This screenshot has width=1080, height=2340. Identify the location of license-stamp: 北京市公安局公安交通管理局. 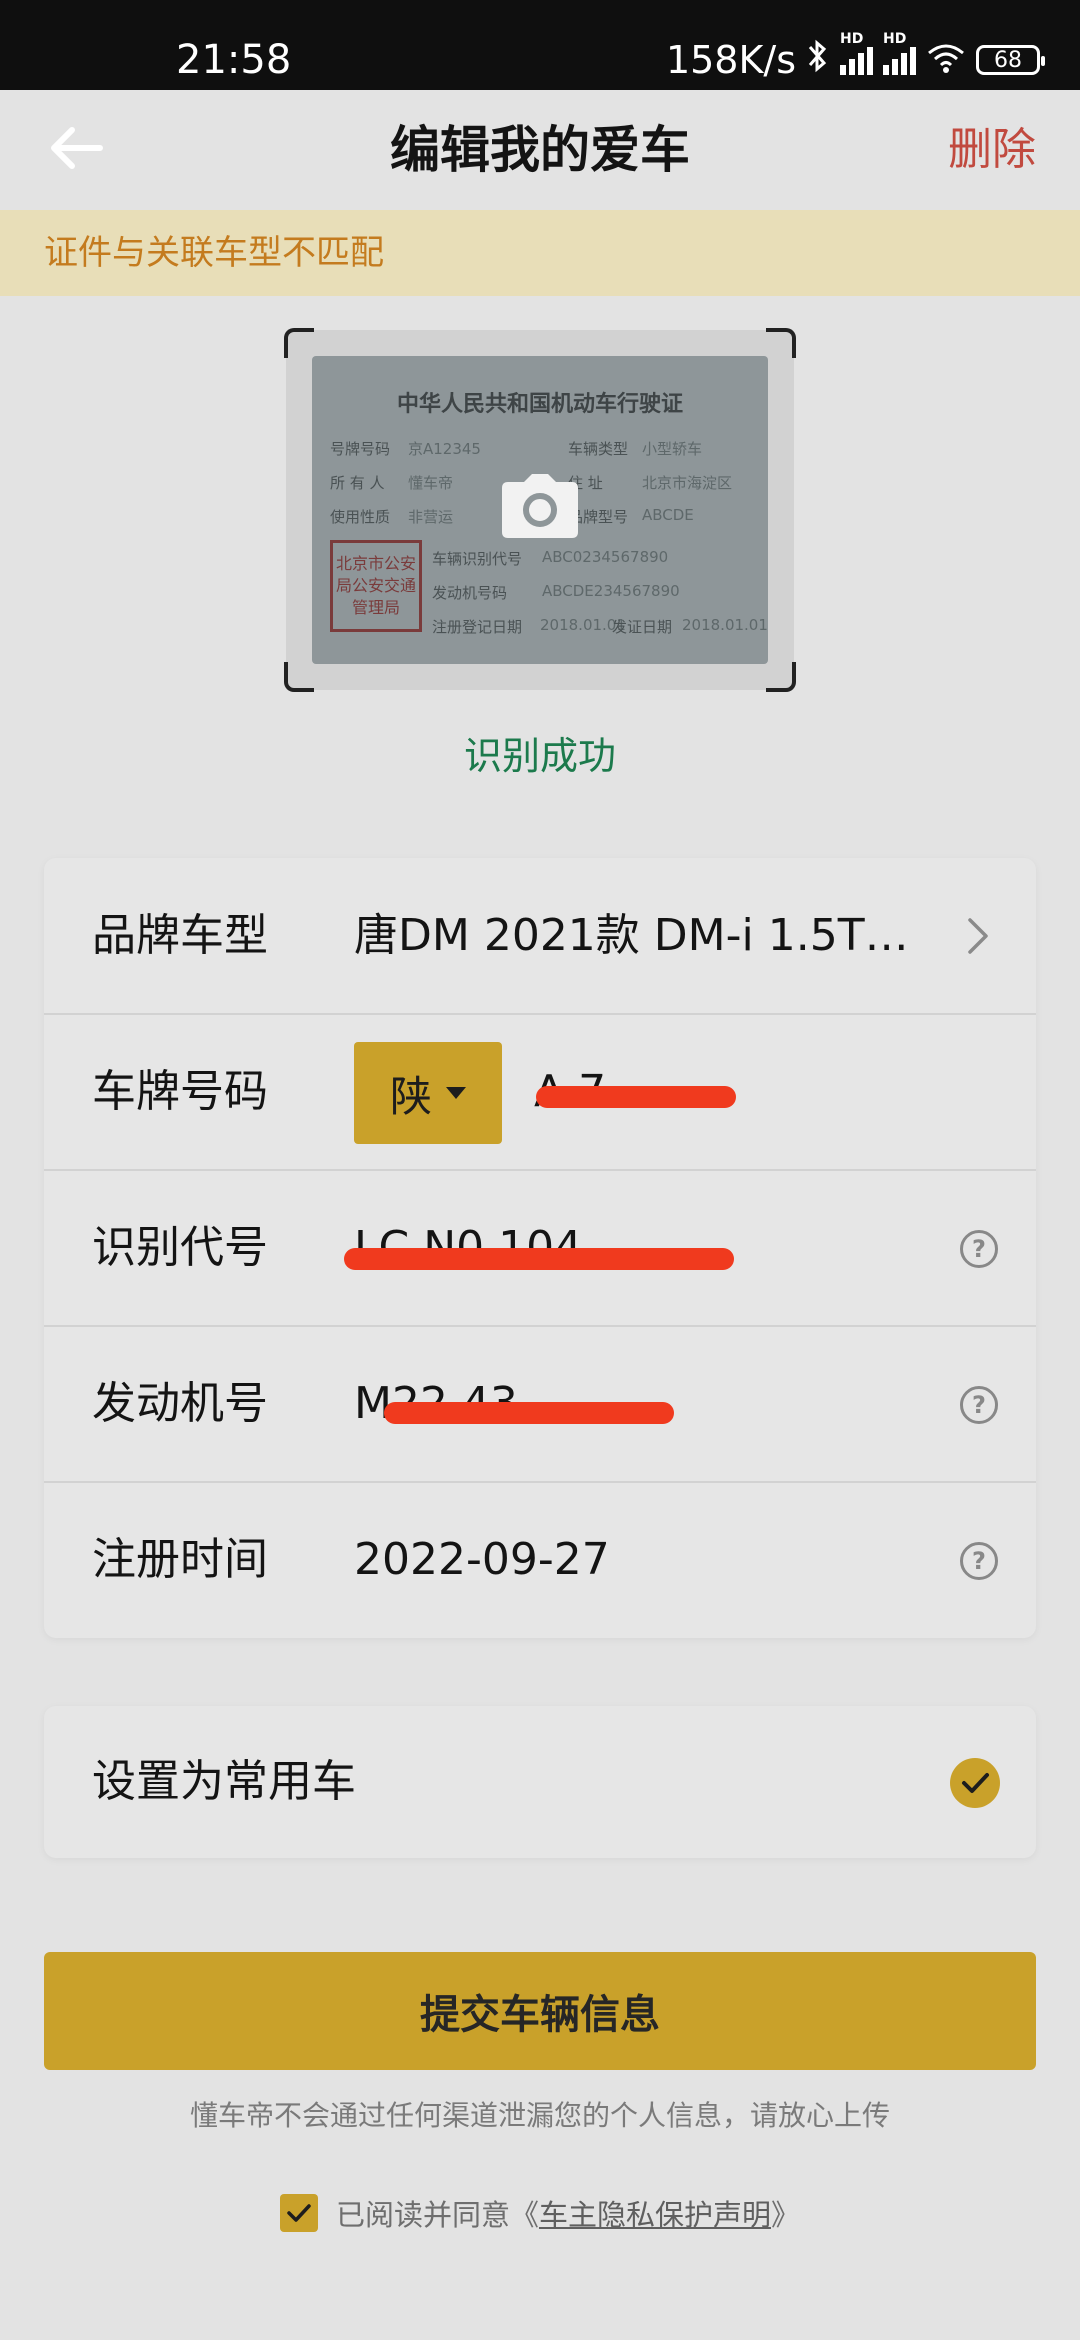
(376, 586).